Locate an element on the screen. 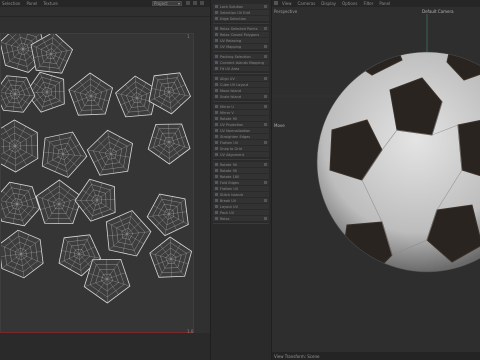  tool-button: Break UV is located at coordinates (241, 200).